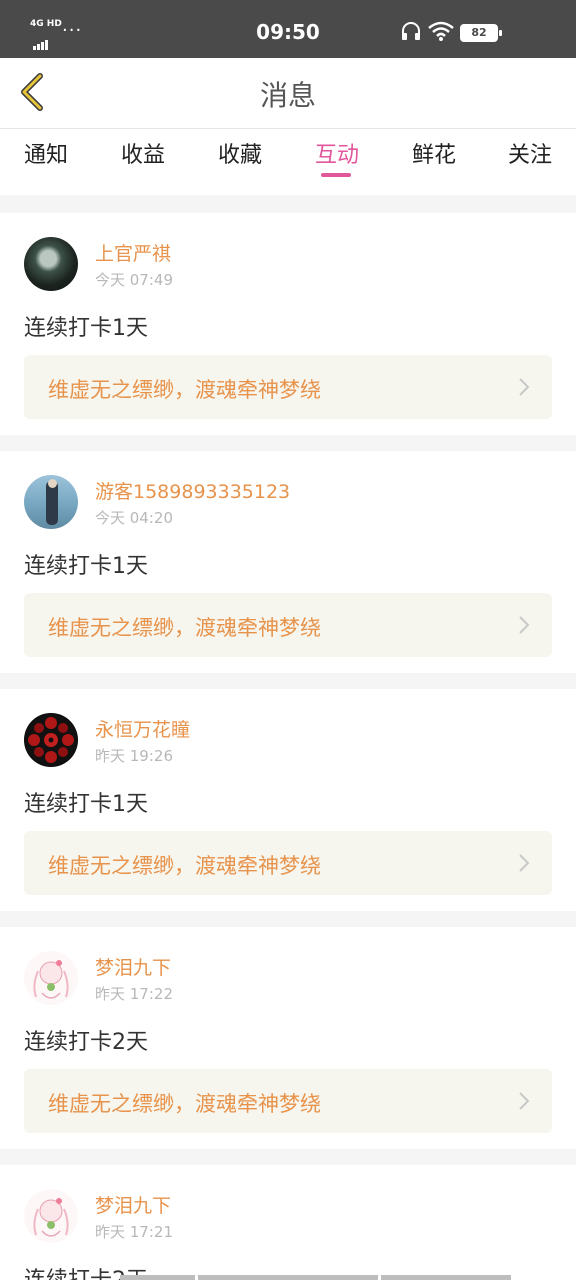  Describe the element at coordinates (143, 153) in the screenshot. I see `tab-earnings: 收益` at that location.